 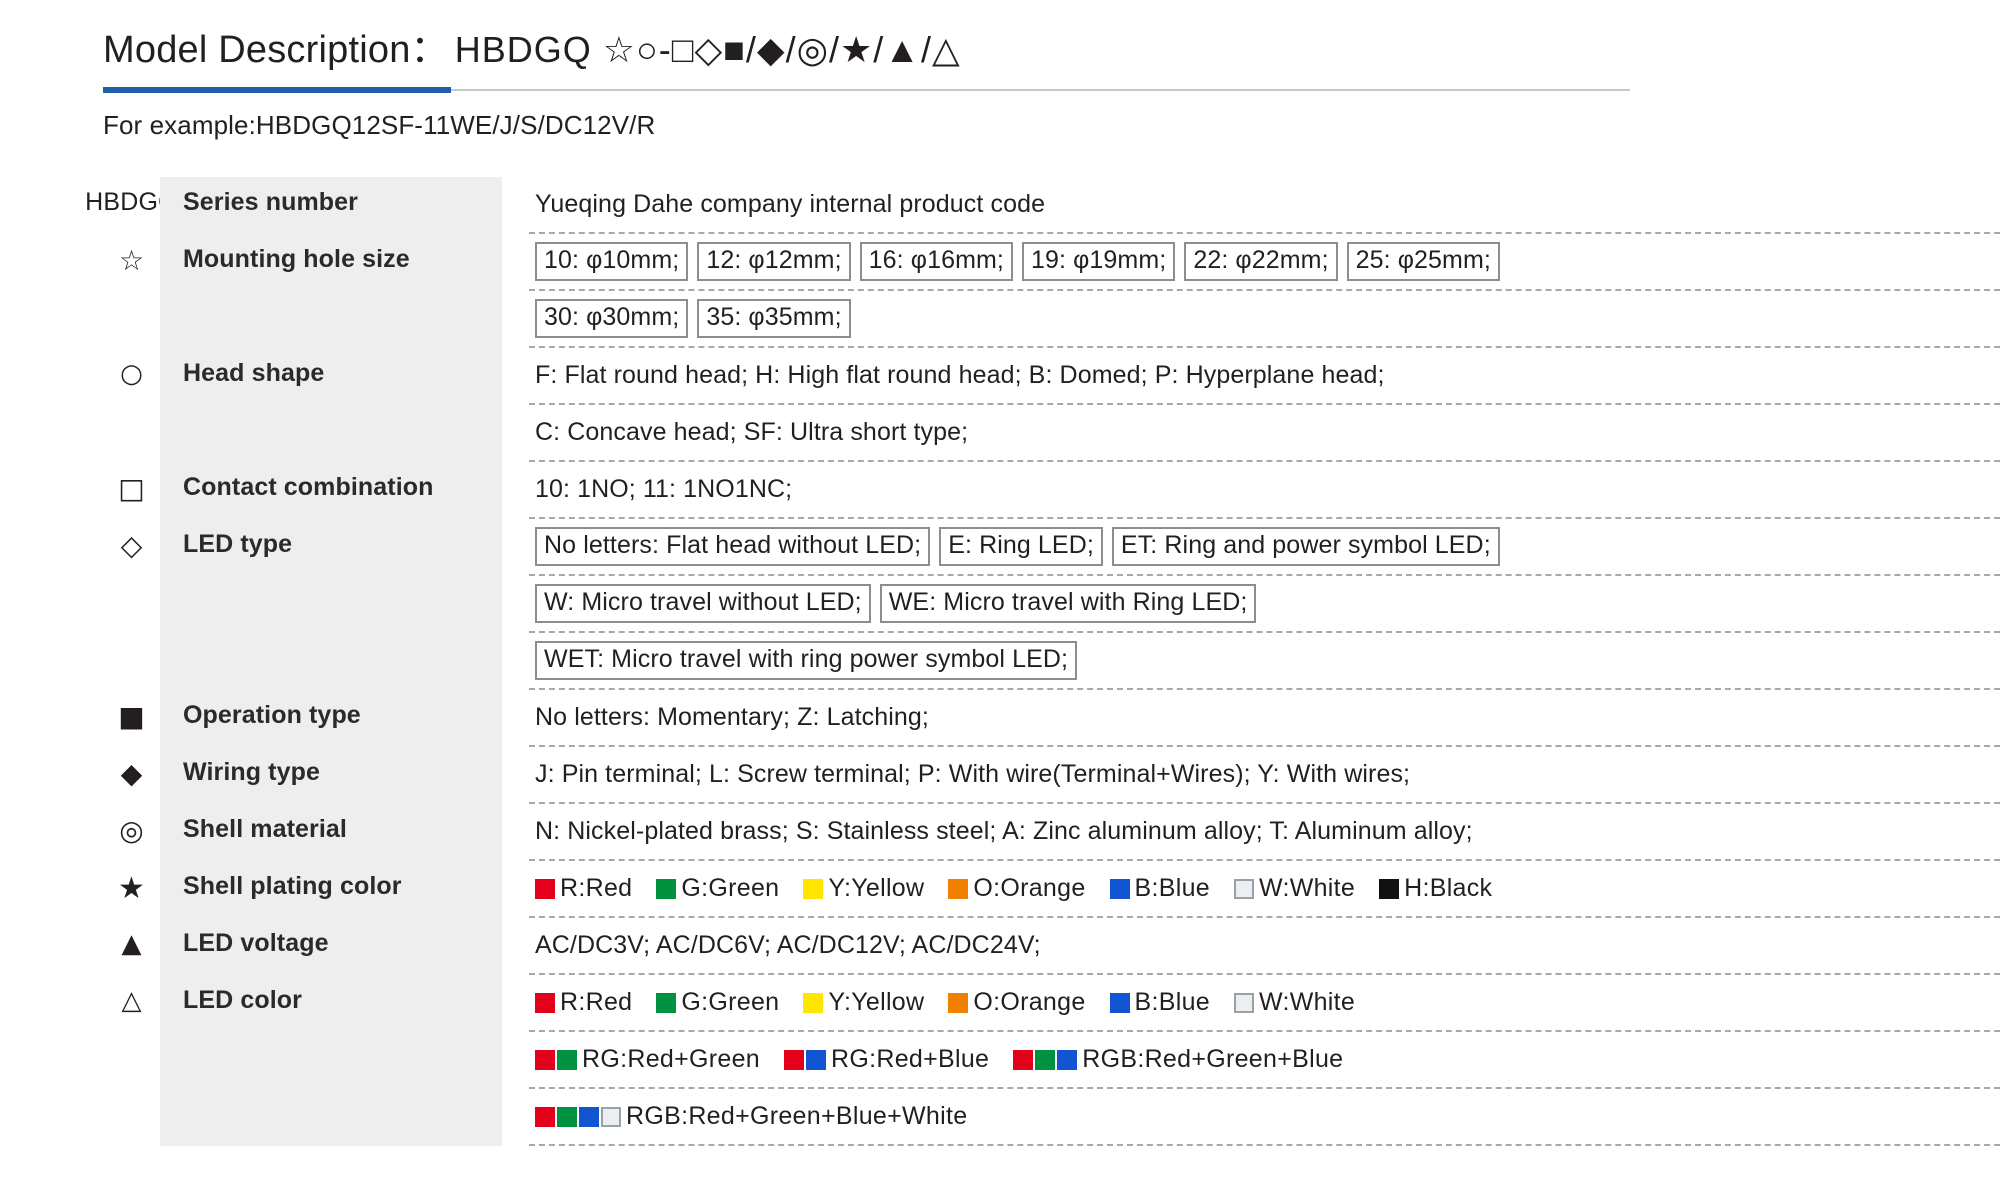 I want to click on example-line: For example:HBDGQ12SF-11WE/J/S/DC12V/R, so click(x=379, y=125).